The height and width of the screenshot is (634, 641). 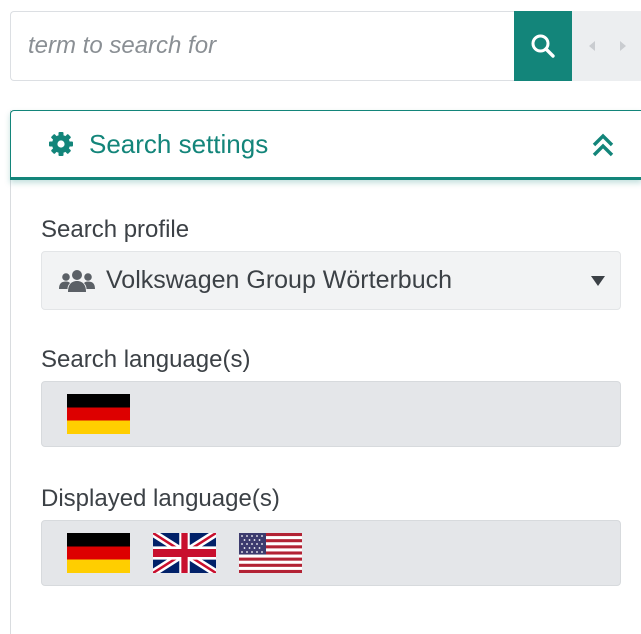 I want to click on search-input, so click(x=261, y=46).